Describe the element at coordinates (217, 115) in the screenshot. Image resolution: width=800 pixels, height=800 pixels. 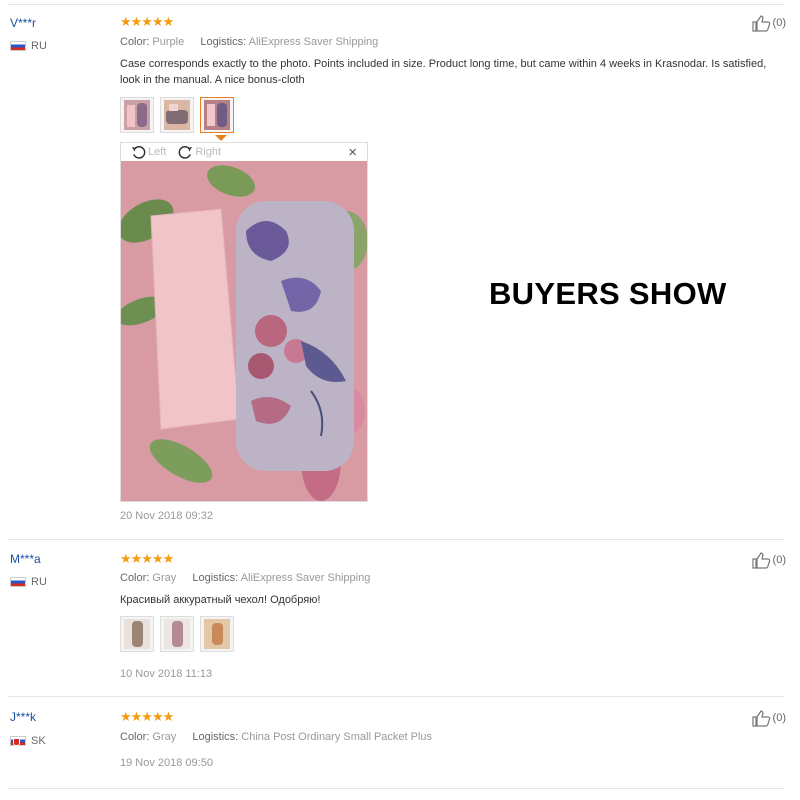
I see `photo-thumbnail-active` at that location.